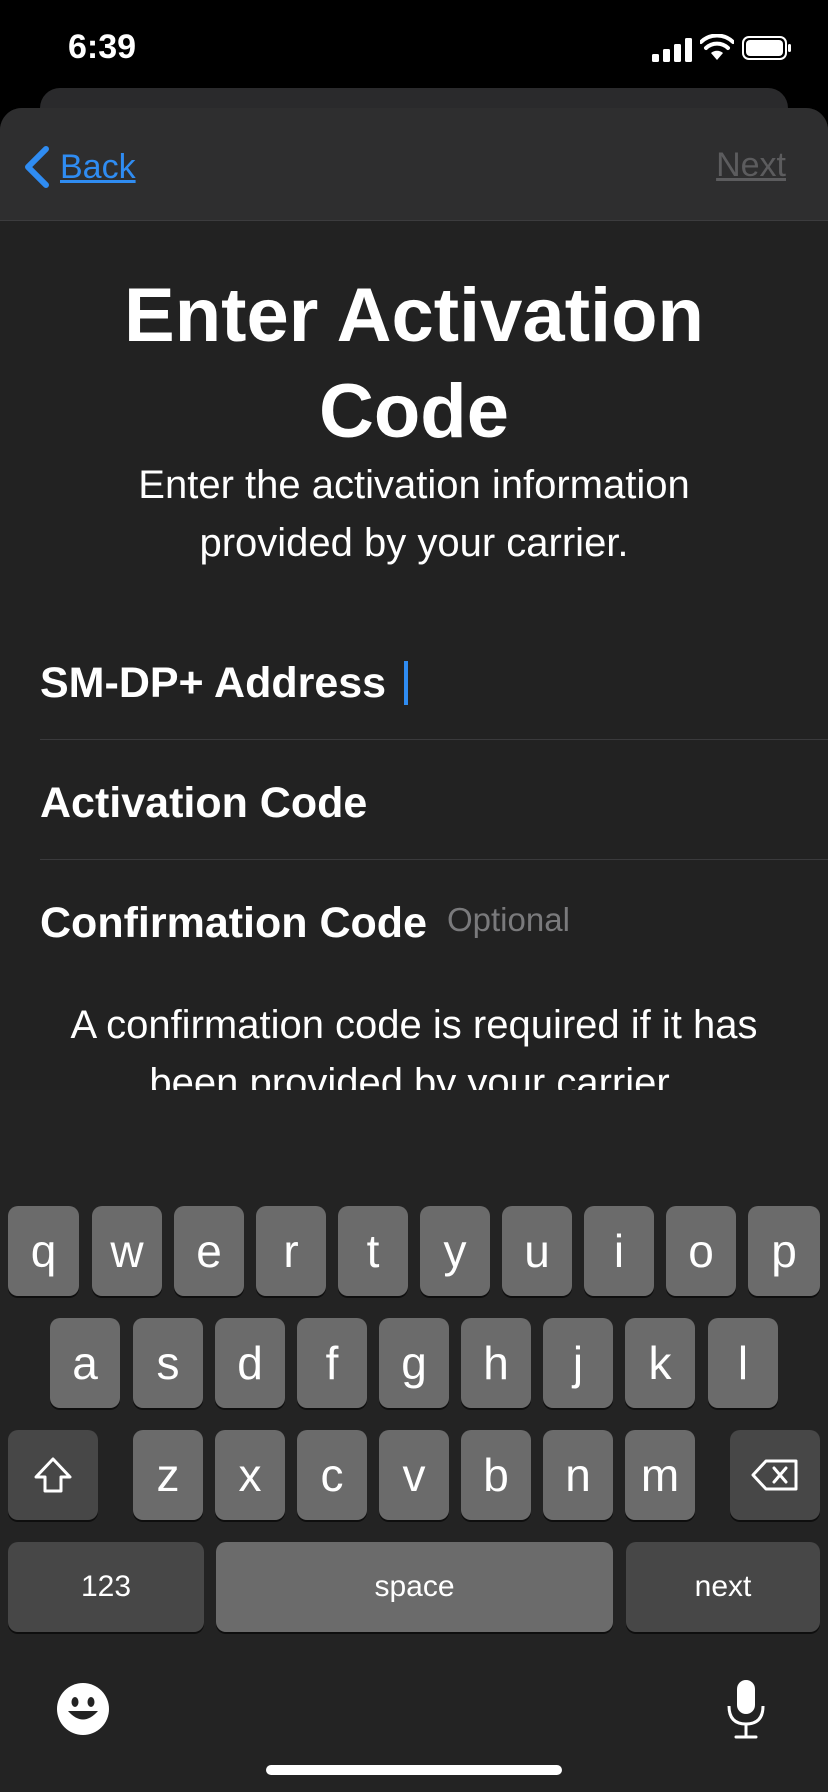 This screenshot has width=828, height=1792. I want to click on numbers-key: 123, so click(106, 1587).